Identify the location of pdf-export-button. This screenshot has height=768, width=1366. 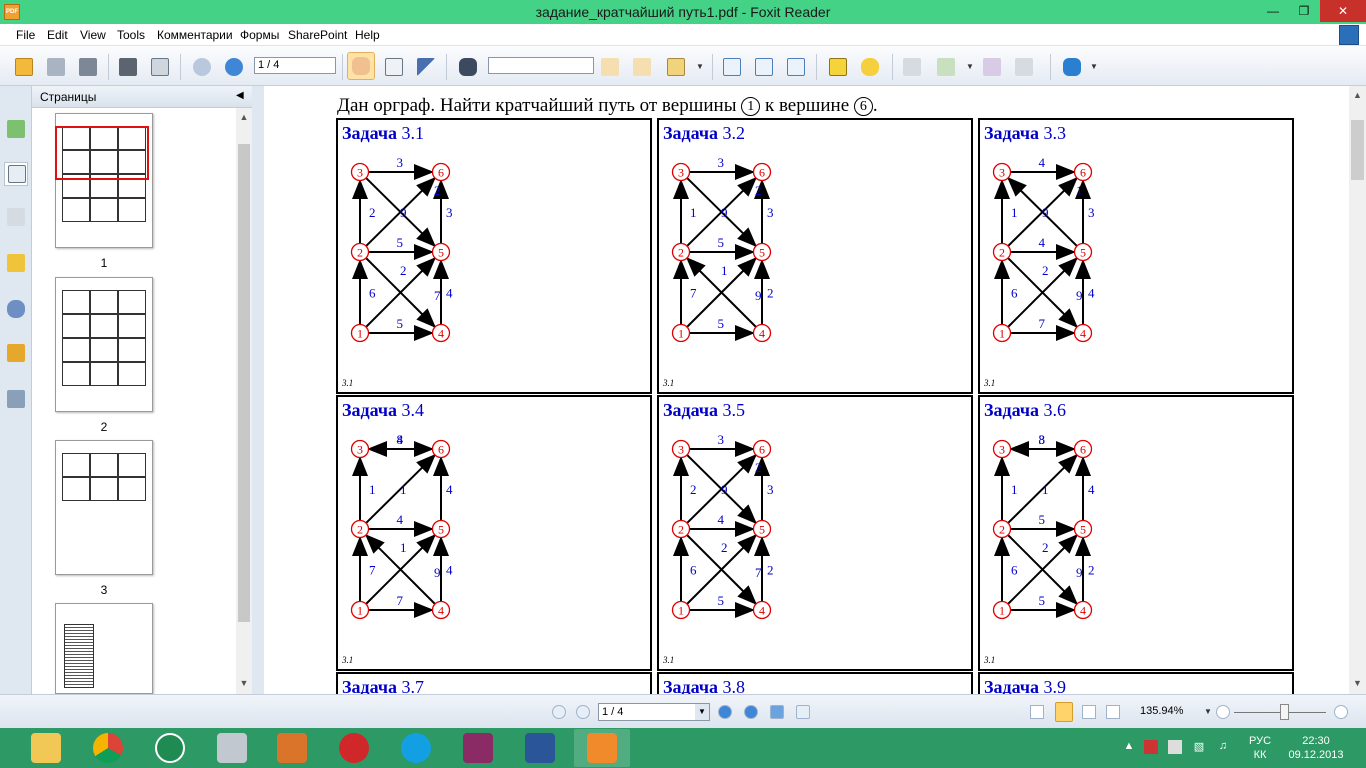
(992, 67).